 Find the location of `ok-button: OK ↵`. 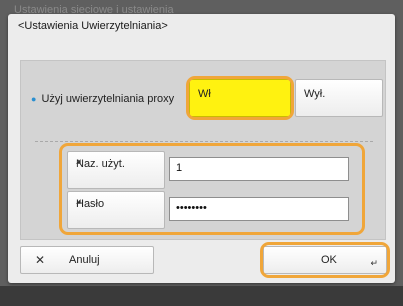

ok-button: OK ↵ is located at coordinates (325, 260).